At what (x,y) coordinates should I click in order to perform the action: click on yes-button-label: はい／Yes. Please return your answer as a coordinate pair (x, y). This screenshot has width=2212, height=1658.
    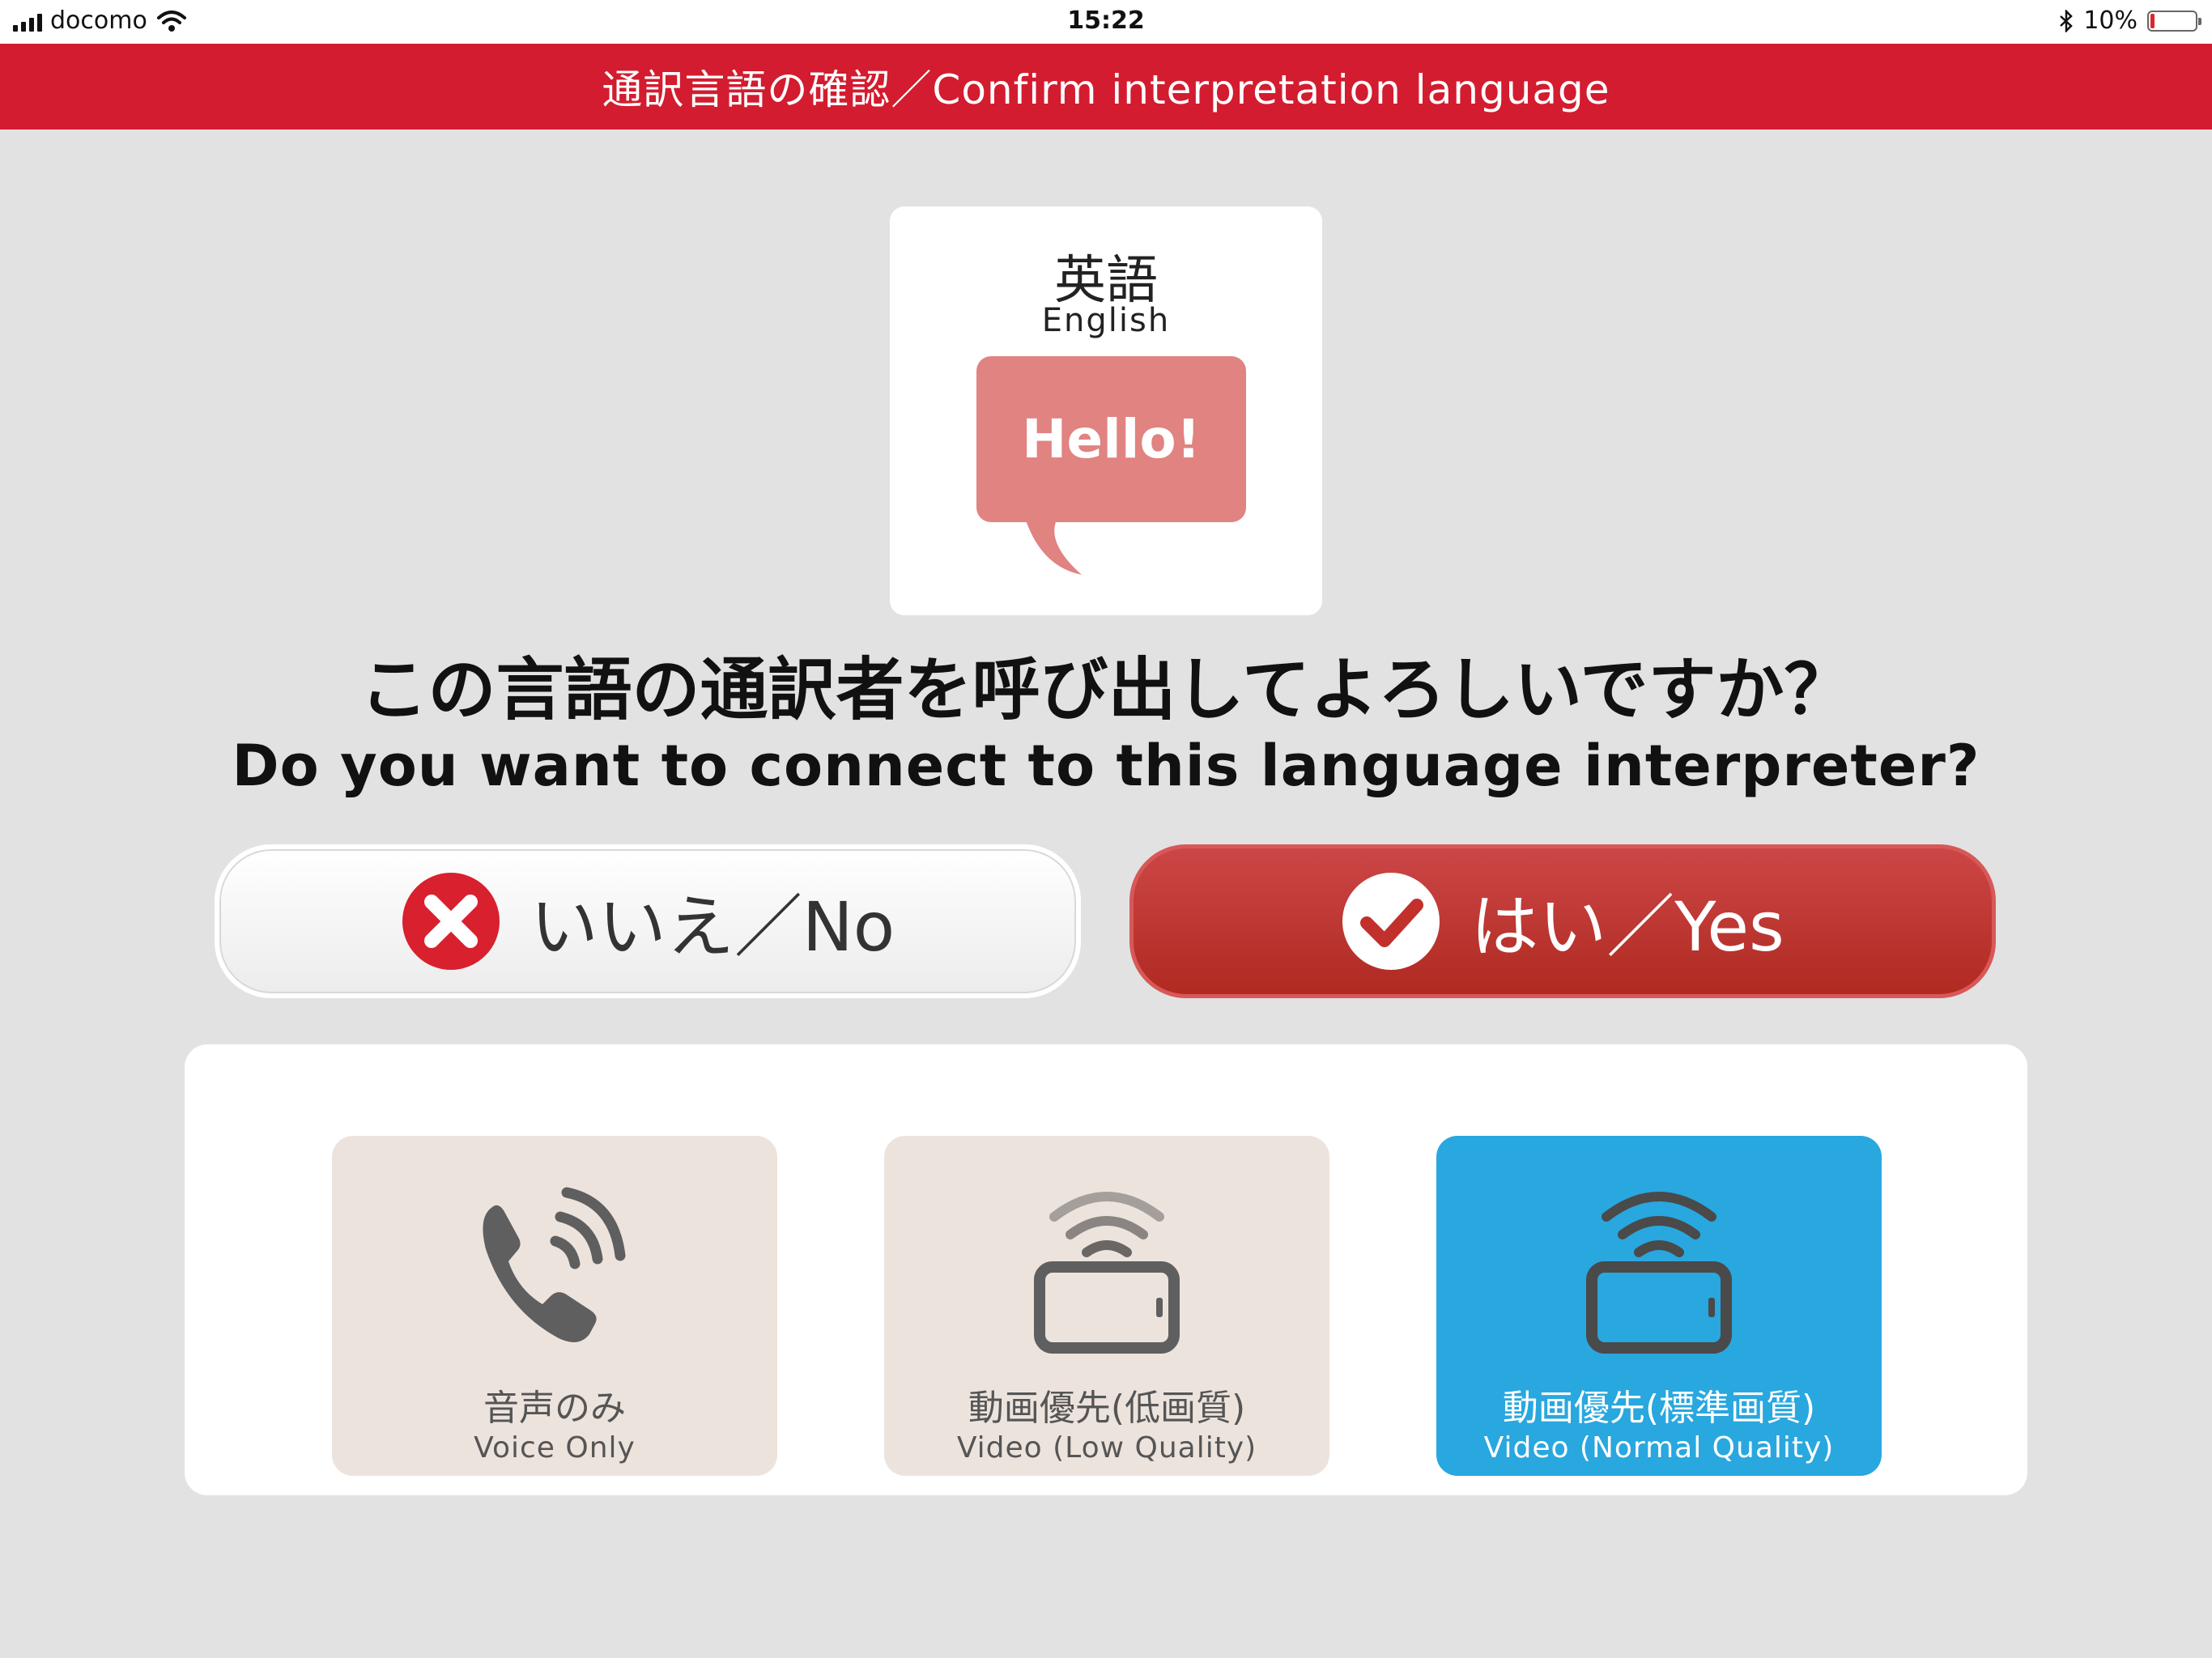
    Looking at the image, I should click on (1627, 926).